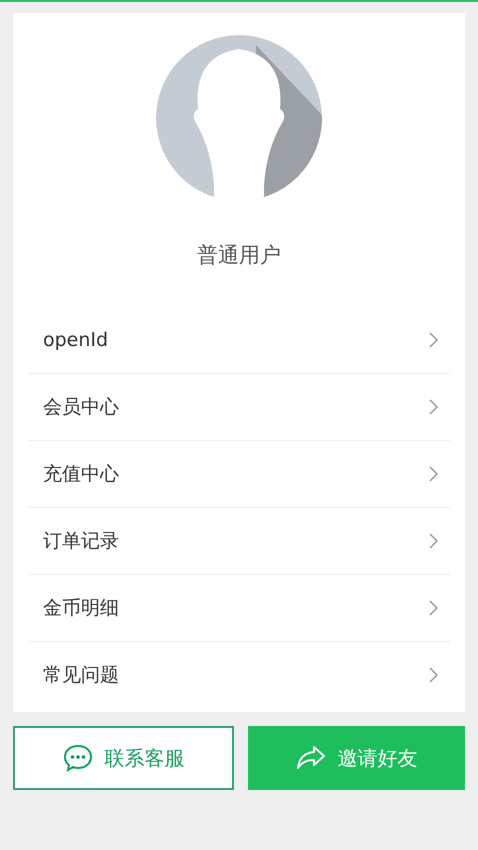  I want to click on avatar-icon, so click(239, 118).